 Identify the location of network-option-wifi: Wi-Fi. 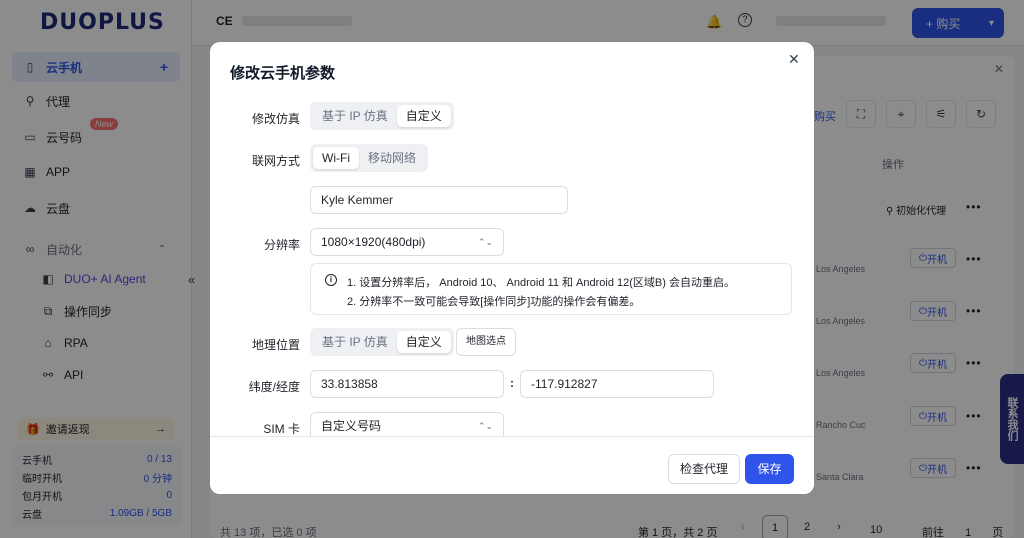
(336, 158).